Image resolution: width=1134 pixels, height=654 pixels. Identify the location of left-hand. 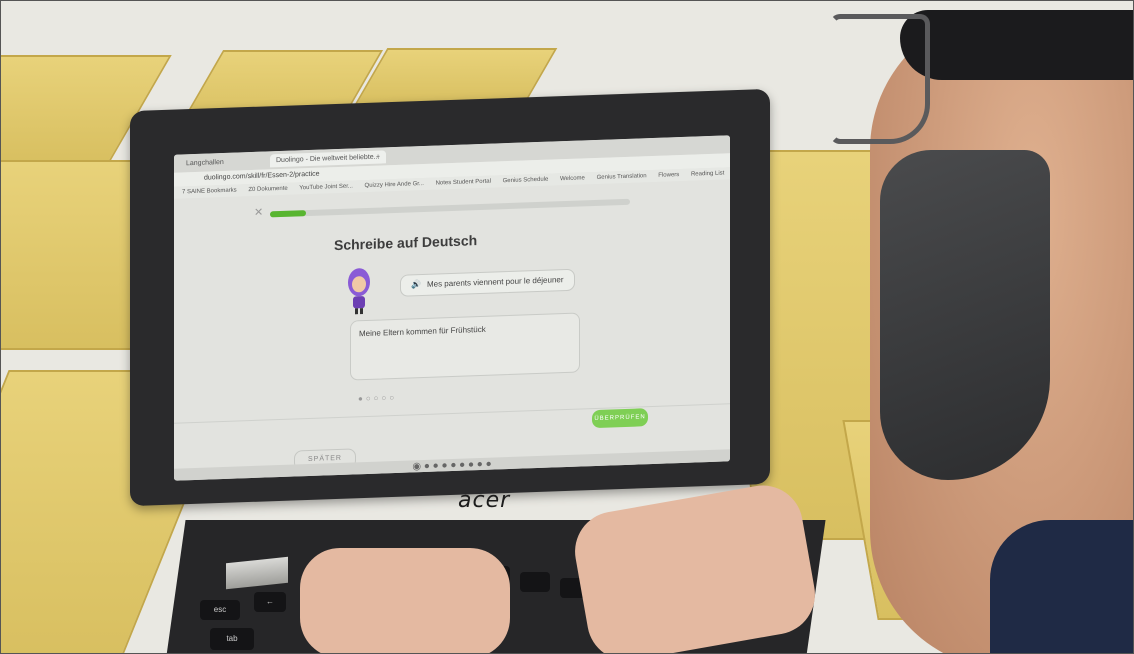
(405, 601).